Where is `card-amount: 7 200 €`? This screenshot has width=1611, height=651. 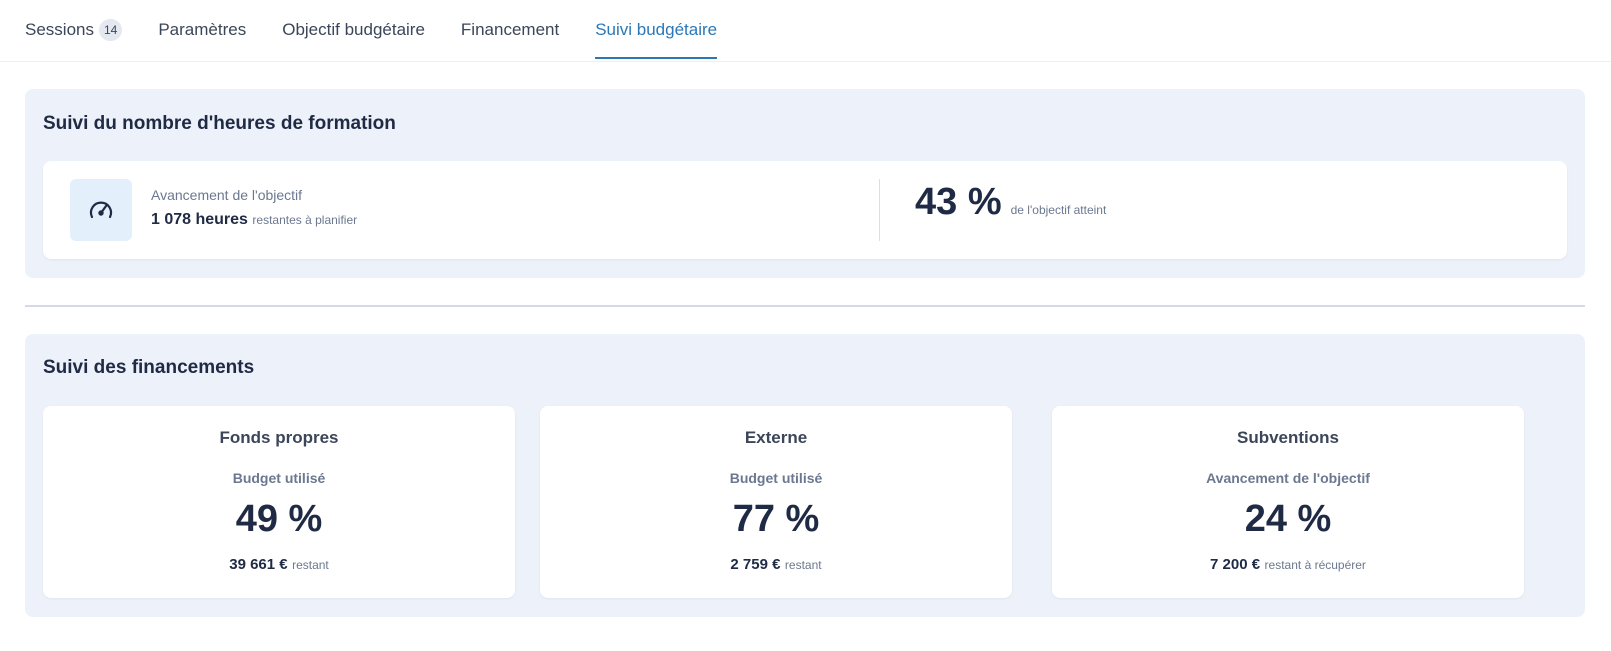 card-amount: 7 200 € is located at coordinates (1235, 564).